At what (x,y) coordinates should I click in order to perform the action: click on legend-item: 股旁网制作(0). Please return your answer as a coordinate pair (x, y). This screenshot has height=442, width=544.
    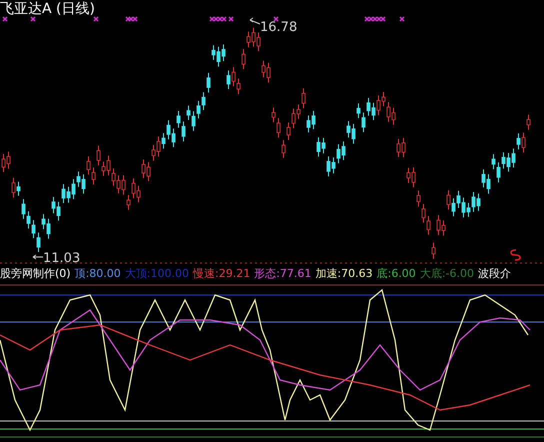
    Looking at the image, I should click on (35, 274).